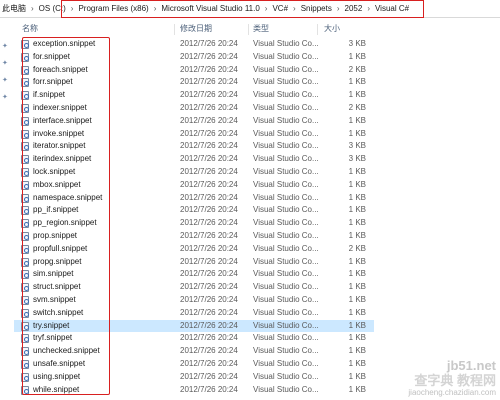 The image size is (500, 400). I want to click on breadcrumb-this-pc: 此电脑, so click(14, 9).